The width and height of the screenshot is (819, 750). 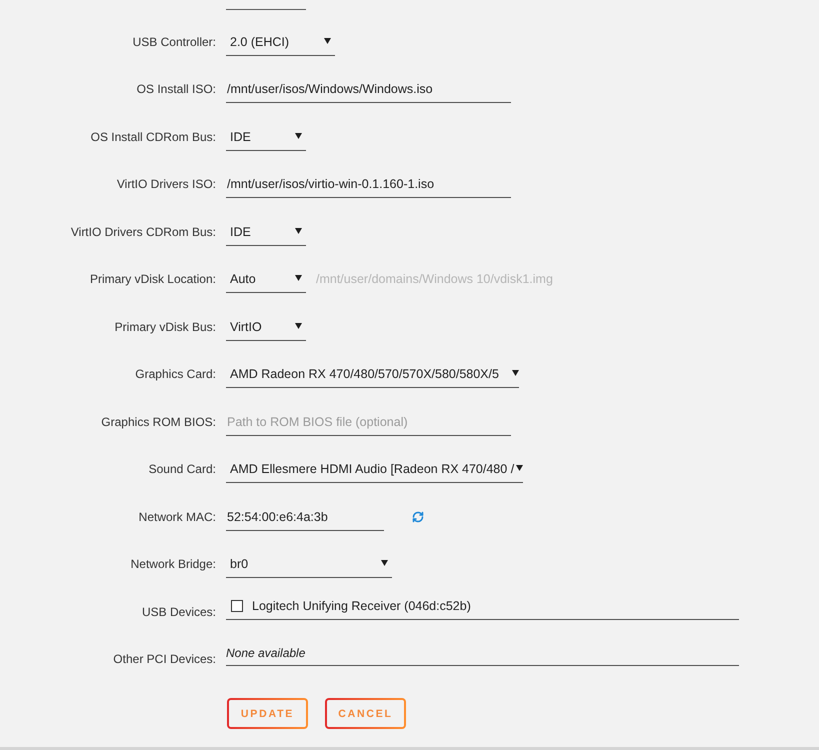 I want to click on field-label: OS Install ISO:, so click(x=176, y=89).